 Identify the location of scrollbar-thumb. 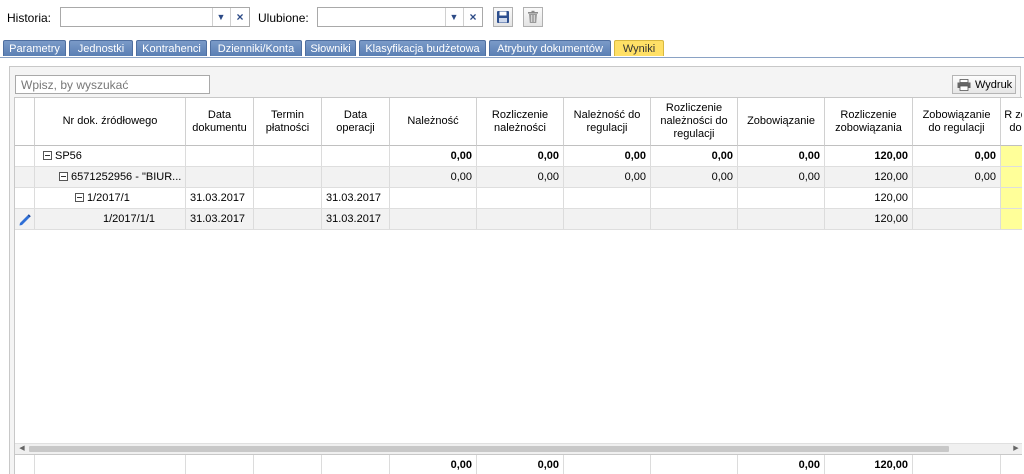
(489, 449).